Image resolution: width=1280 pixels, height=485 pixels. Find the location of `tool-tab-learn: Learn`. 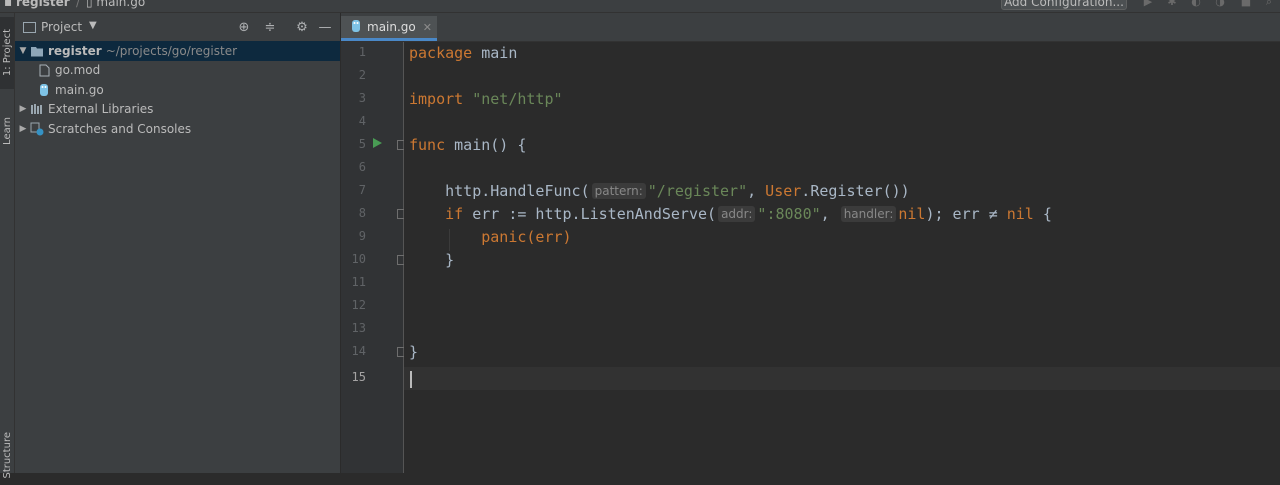

tool-tab-learn: Learn is located at coordinates (7, 131).